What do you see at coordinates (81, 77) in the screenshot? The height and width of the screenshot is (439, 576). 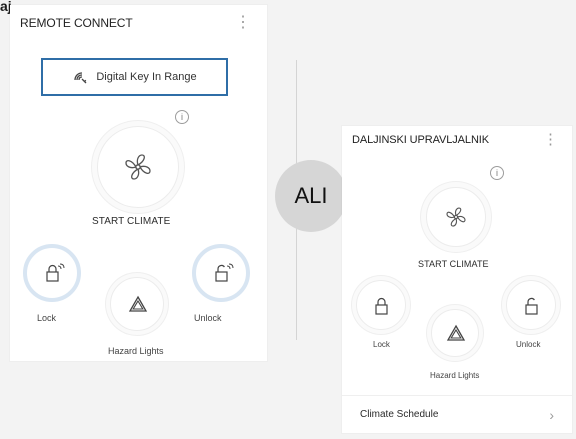 I see `digital-key-icon` at bounding box center [81, 77].